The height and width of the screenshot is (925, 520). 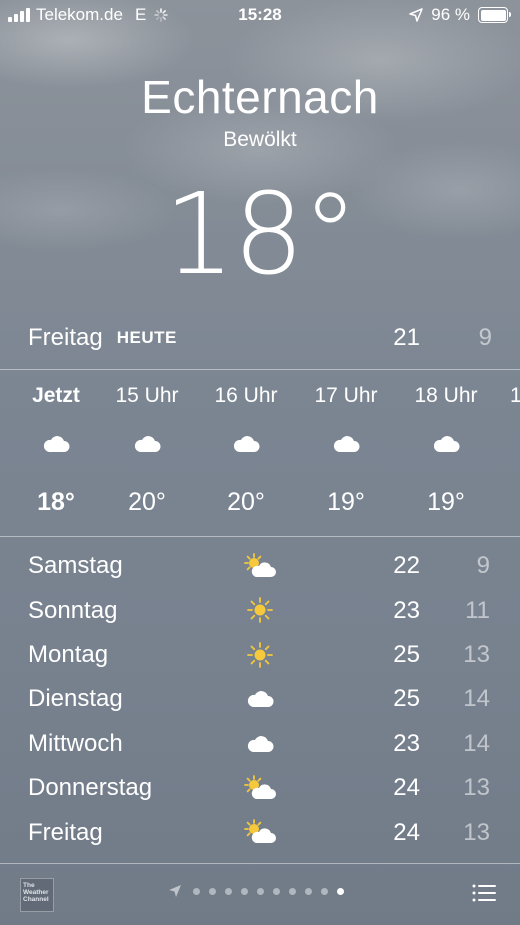 What do you see at coordinates (260, 15) in the screenshot?
I see `status-bar: Telekom.de E 15:28 96 %` at bounding box center [260, 15].